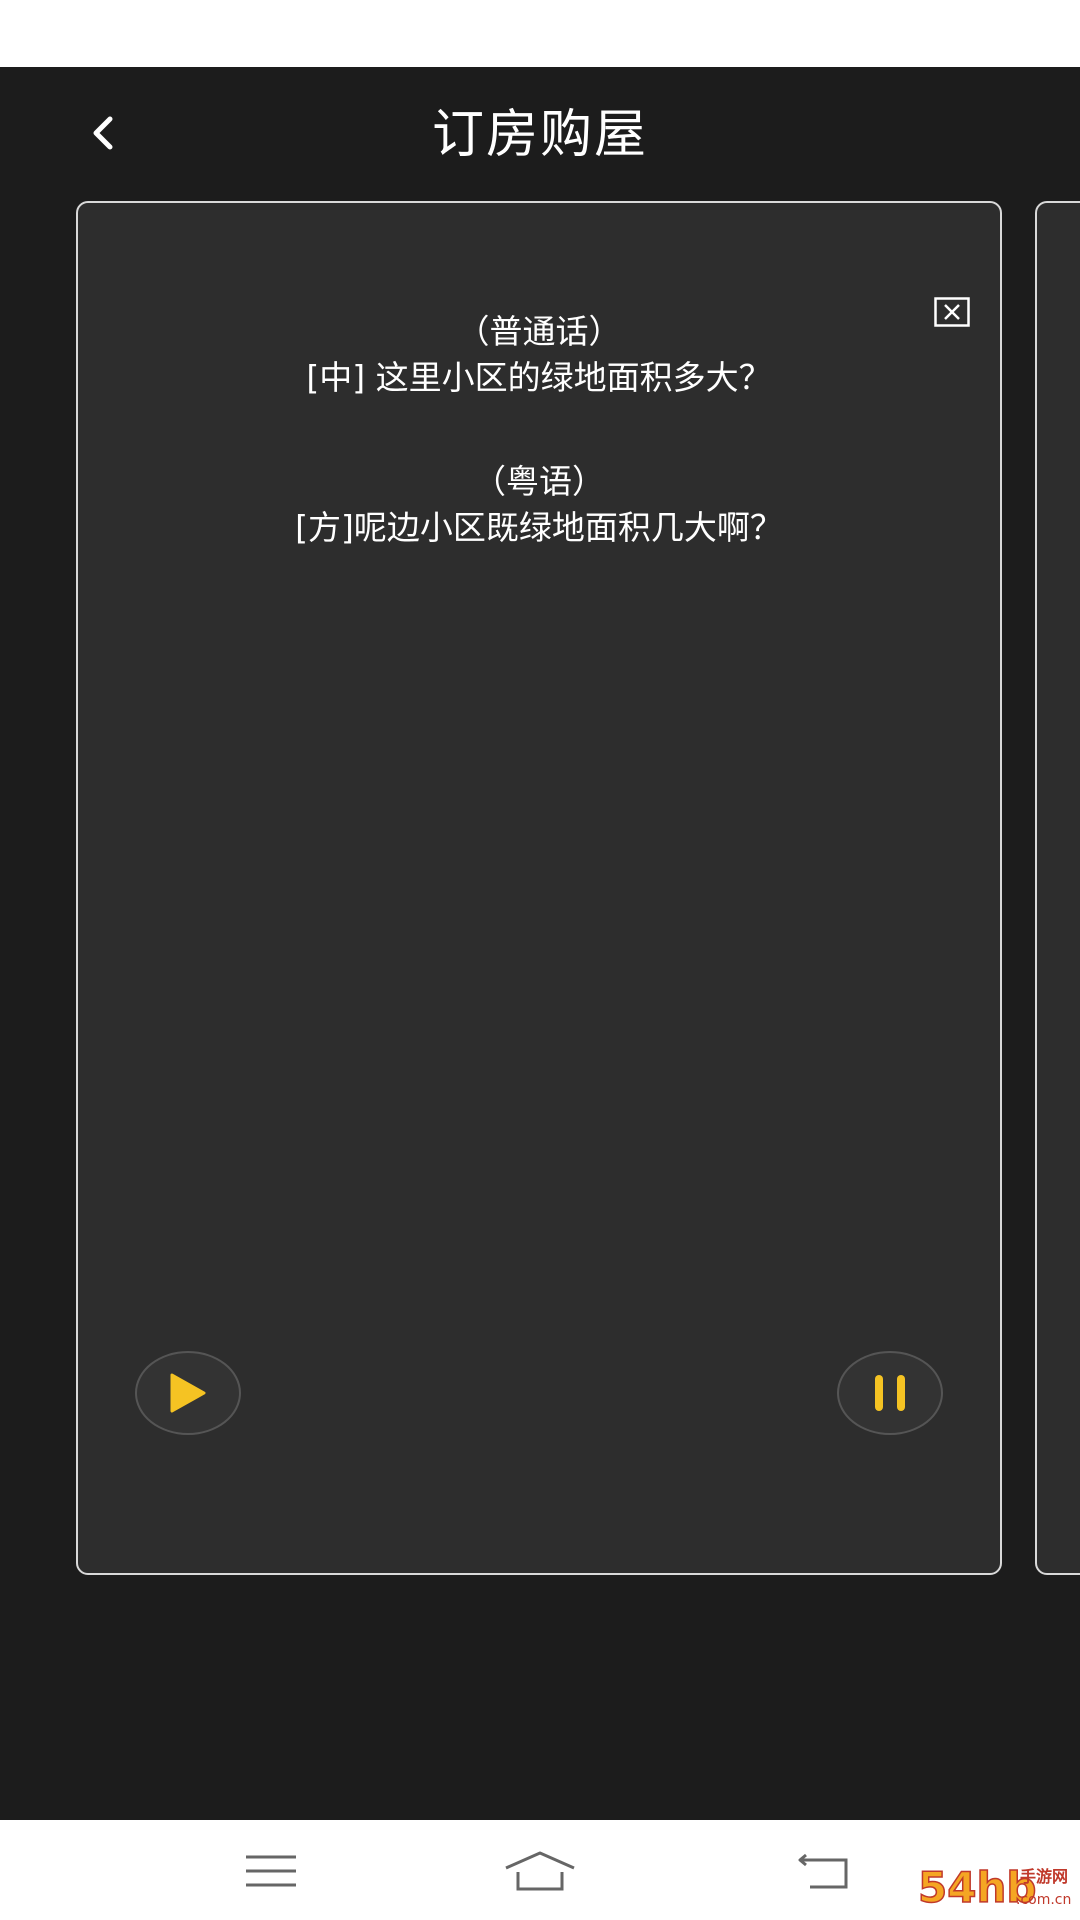  I want to click on home-icon, so click(540, 1871).